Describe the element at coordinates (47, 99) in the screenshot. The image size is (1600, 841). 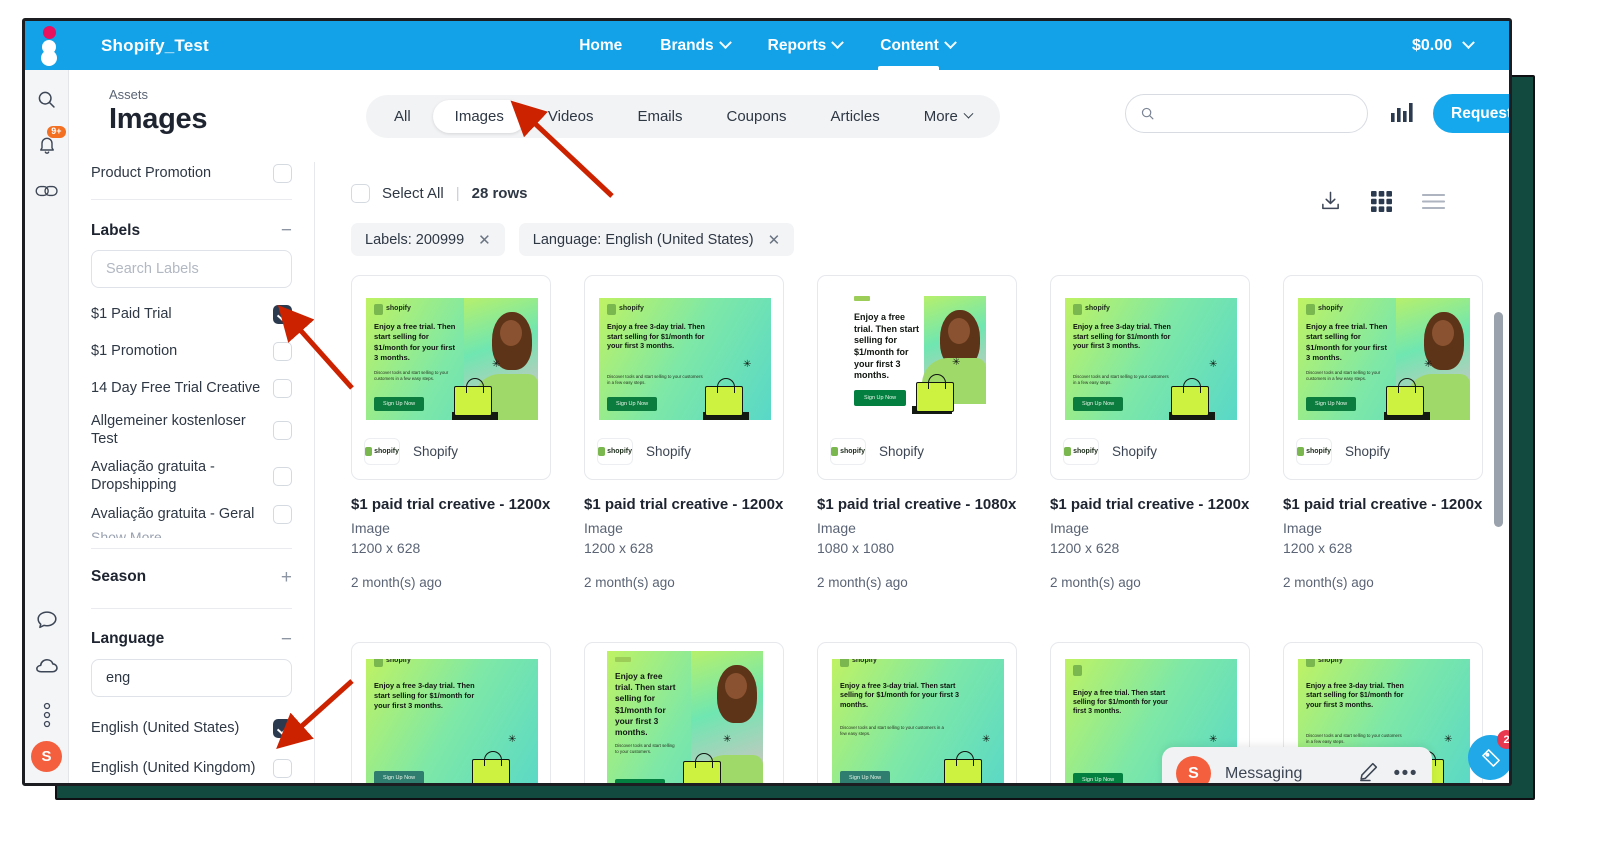
I see `search-icon` at that location.